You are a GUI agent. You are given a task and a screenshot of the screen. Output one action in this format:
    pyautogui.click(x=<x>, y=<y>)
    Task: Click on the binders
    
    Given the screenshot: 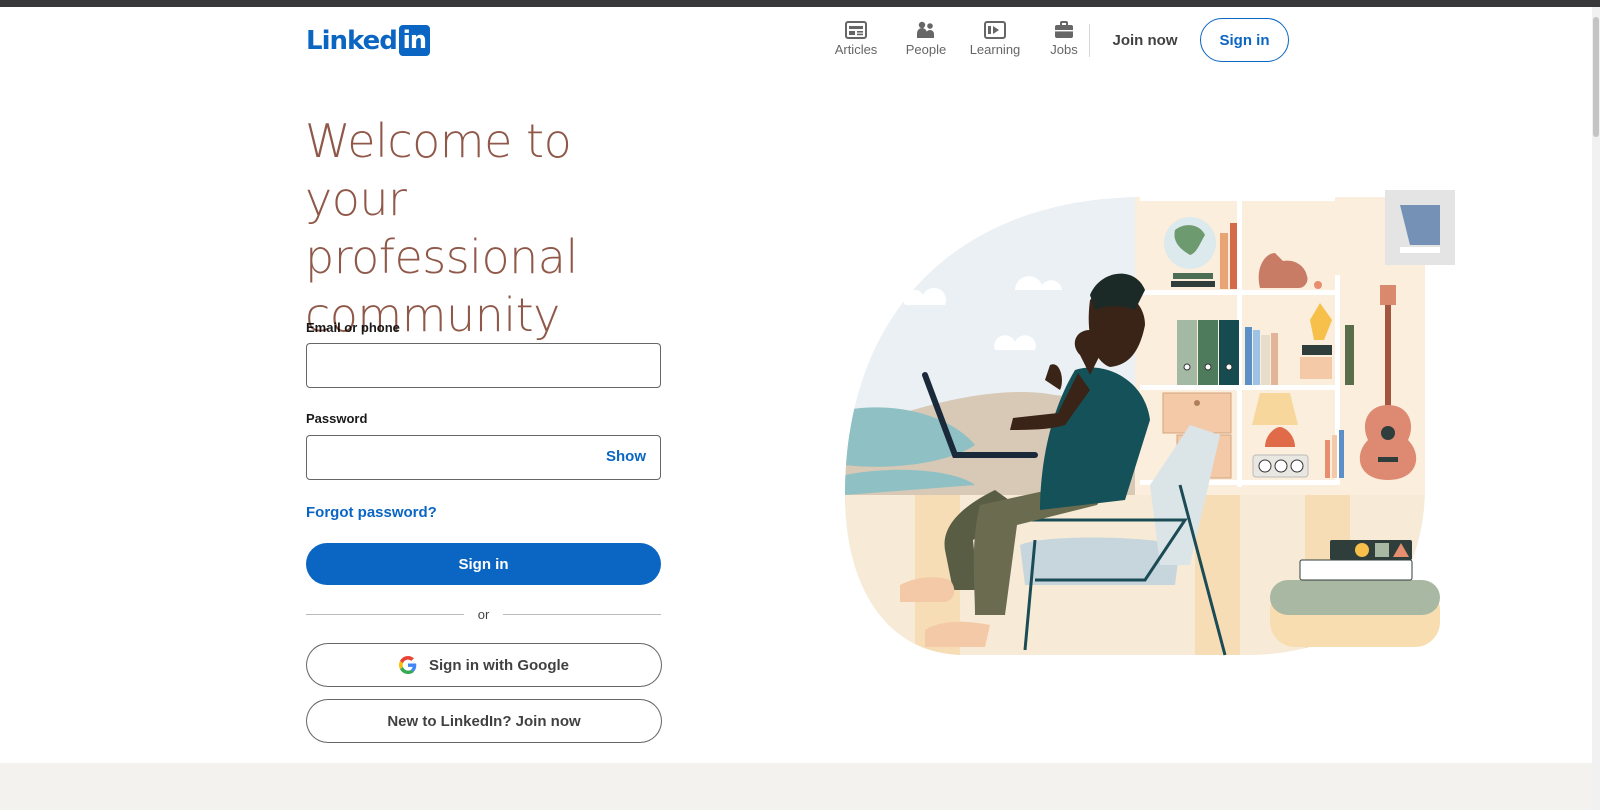 What is the action you would take?
    pyautogui.click(x=1208, y=352)
    